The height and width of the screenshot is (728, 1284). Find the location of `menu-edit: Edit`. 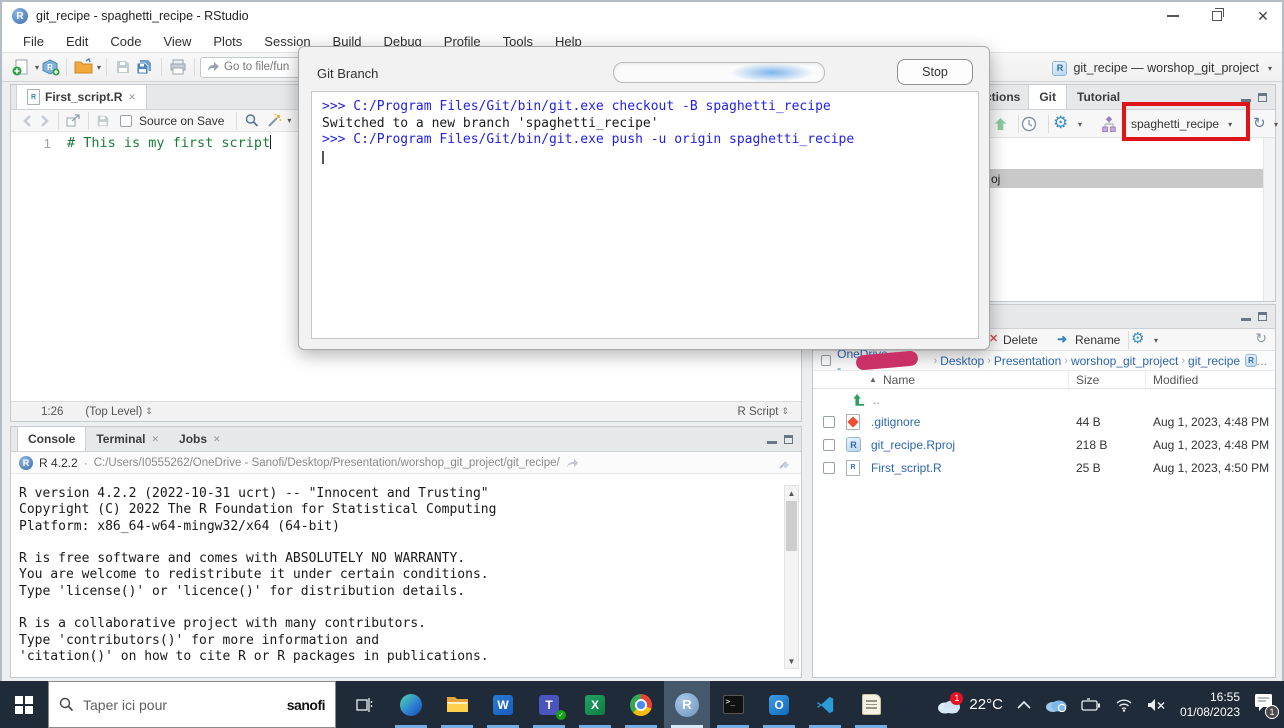

menu-edit: Edit is located at coordinates (77, 41).